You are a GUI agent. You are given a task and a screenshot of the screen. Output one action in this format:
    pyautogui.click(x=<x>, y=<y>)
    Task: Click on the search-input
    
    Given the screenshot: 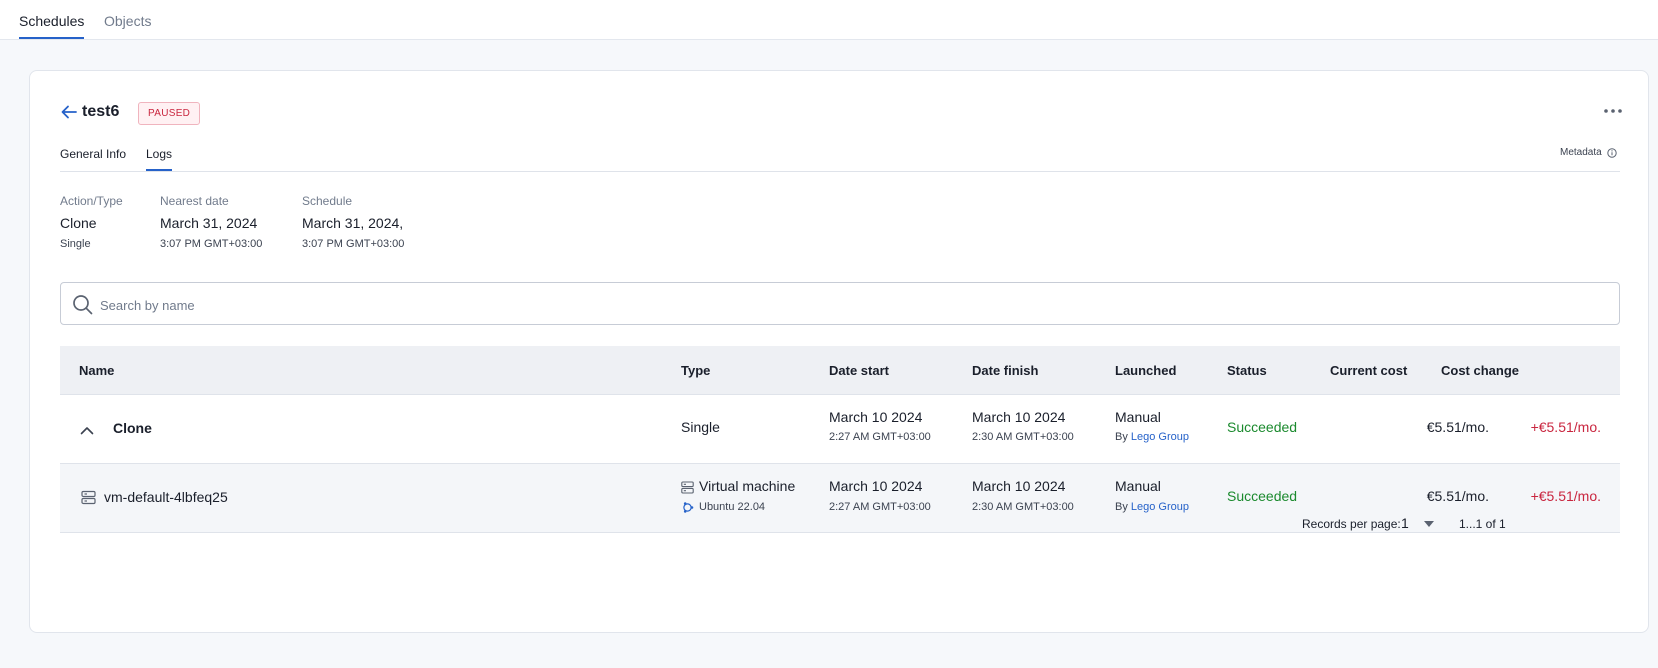 What is the action you would take?
    pyautogui.click(x=850, y=305)
    